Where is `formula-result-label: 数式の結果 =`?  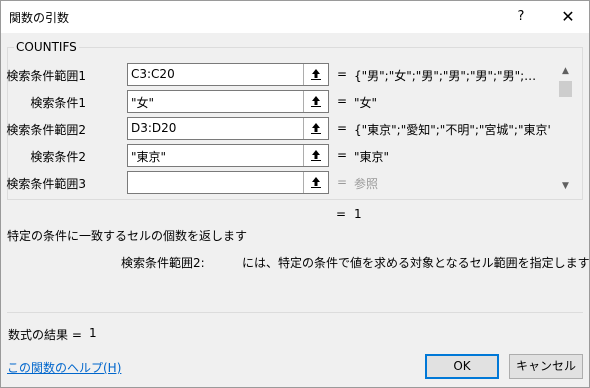
formula-result-label: 数式の結果 = is located at coordinates (45, 335).